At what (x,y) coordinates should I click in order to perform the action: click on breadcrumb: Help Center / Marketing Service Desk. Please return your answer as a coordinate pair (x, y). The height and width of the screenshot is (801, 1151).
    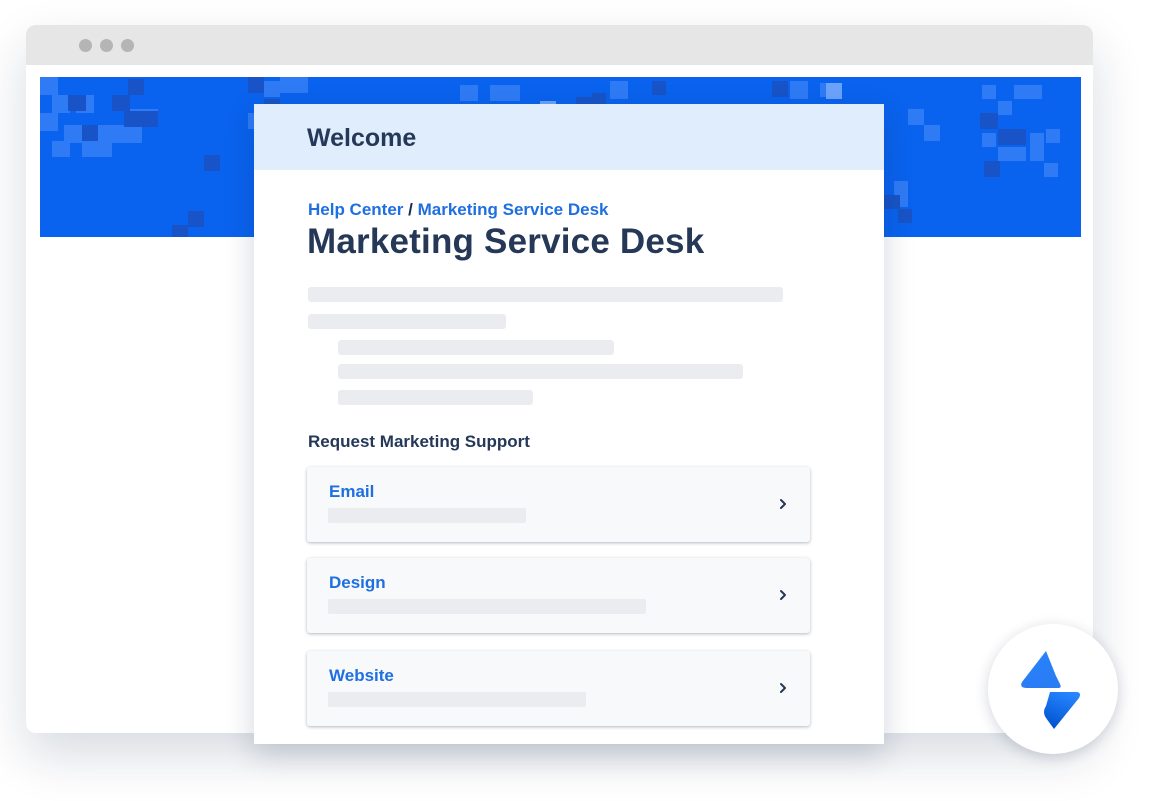
    Looking at the image, I should click on (458, 210).